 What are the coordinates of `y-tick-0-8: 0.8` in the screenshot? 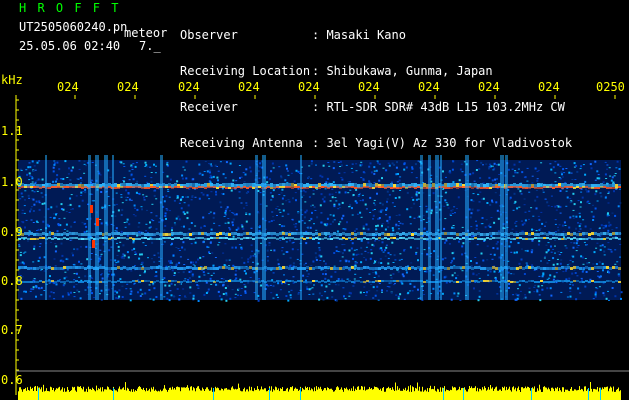 It's located at (12, 281).